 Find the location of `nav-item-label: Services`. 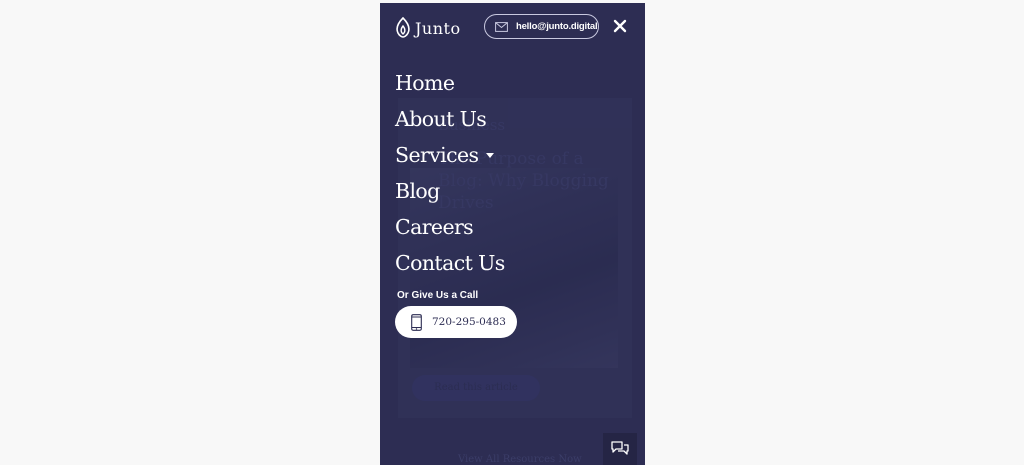

nav-item-label: Services is located at coordinates (437, 155).